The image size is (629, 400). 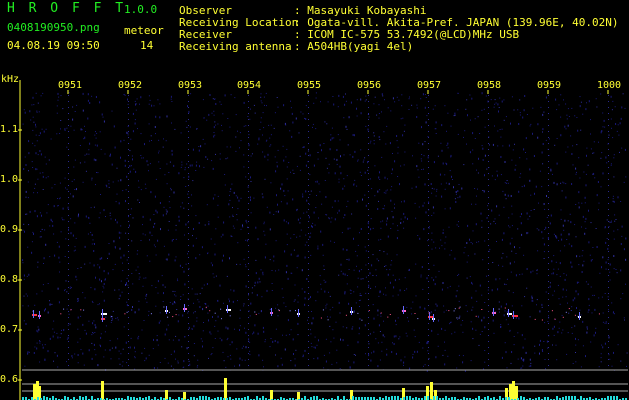 What do you see at coordinates (9, 229) in the screenshot?
I see `y-tick-0-9: 0.9` at bounding box center [9, 229].